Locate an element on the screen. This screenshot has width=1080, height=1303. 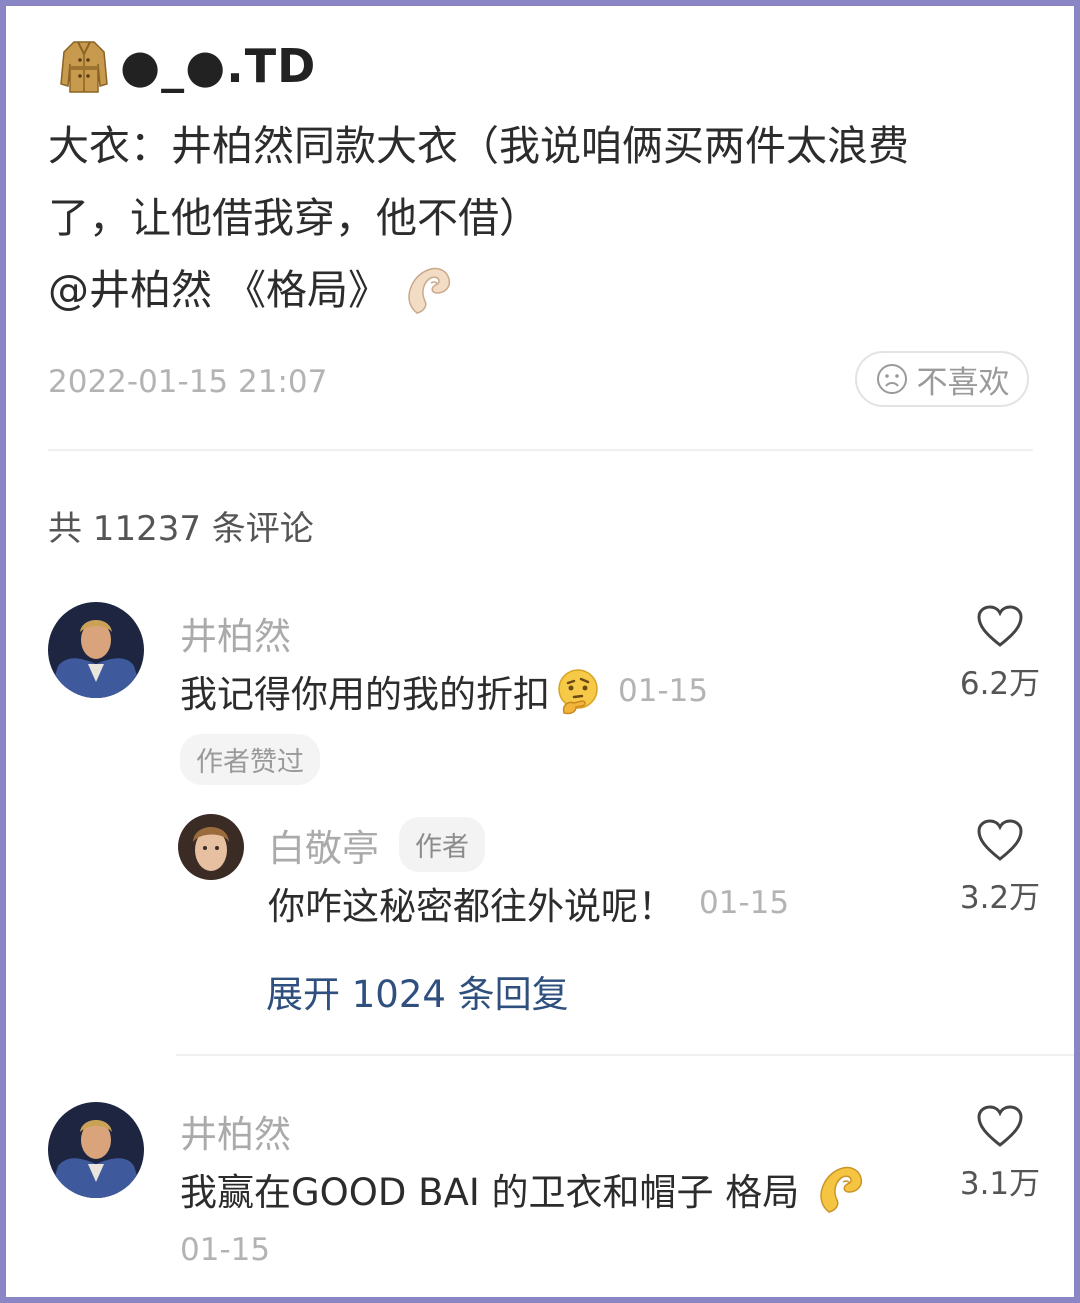
like-count: 3.2万 is located at coordinates (1000, 898).